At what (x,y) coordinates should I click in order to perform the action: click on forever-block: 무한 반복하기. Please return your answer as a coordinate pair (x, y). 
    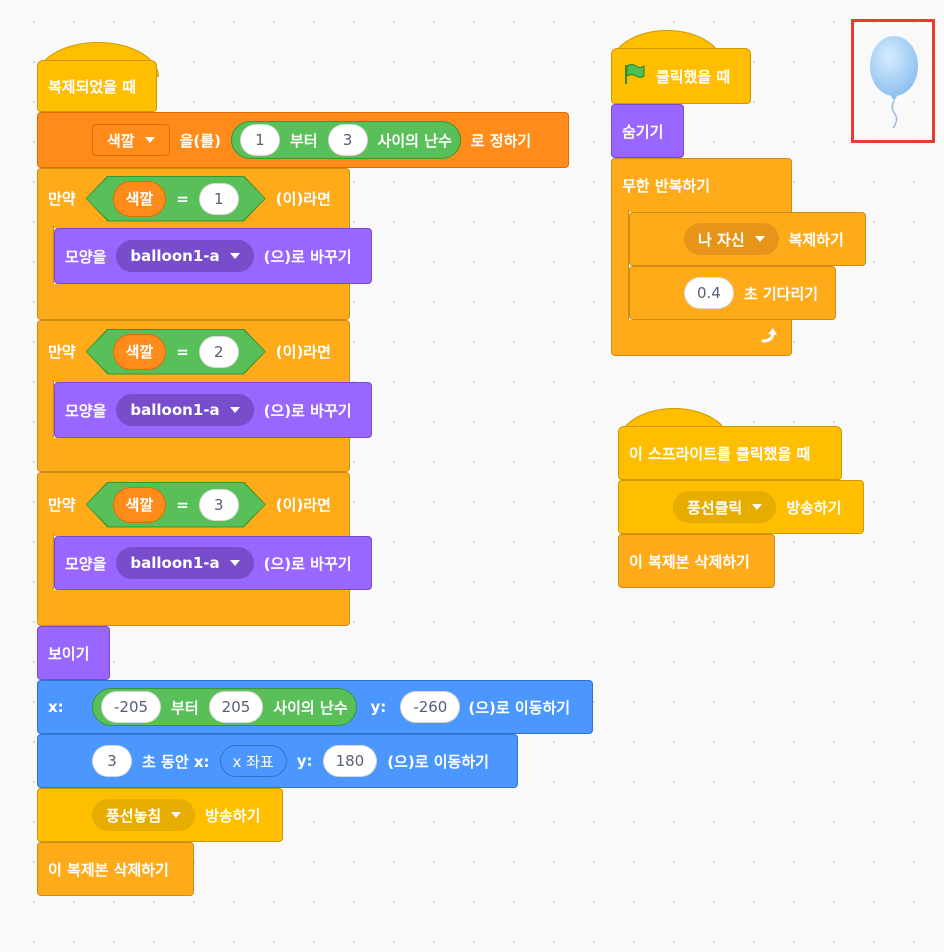
    Looking at the image, I should click on (701, 185).